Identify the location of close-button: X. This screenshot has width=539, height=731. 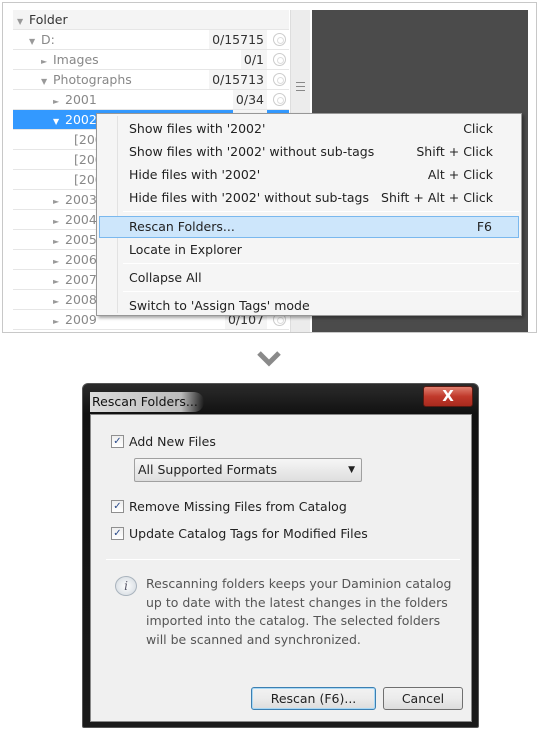
(448, 396).